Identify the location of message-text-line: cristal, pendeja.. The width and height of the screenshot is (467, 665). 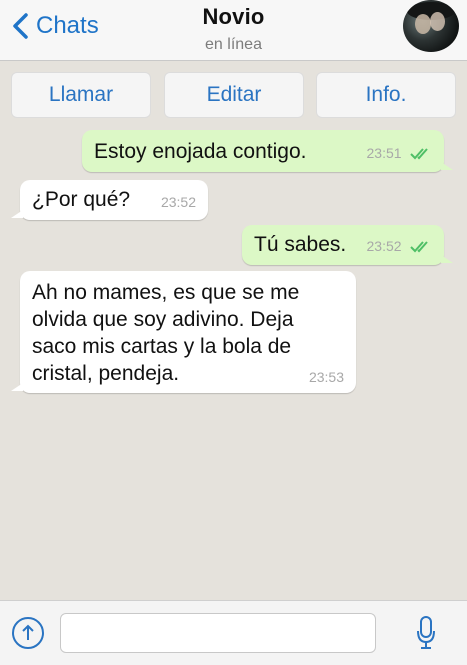
(106, 373).